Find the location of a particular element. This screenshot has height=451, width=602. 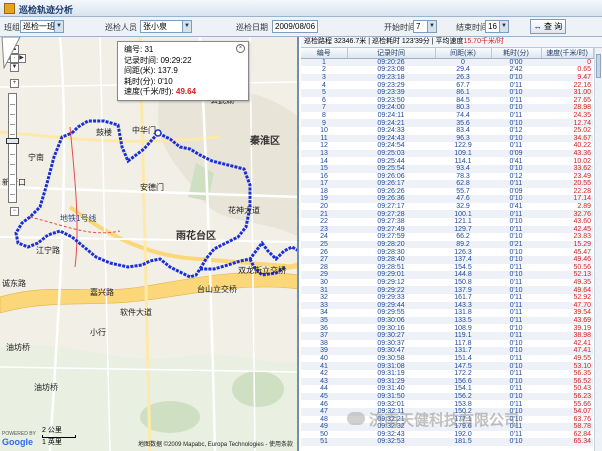

table-row: 10 09:24:33 83.4 0'12 25.02 is located at coordinates (447, 131).